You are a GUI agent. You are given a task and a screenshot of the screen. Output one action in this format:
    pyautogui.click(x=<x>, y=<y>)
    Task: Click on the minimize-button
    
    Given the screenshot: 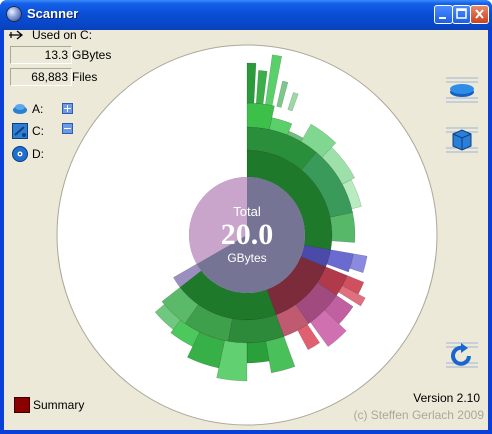 What is the action you would take?
    pyautogui.click(x=443, y=14)
    